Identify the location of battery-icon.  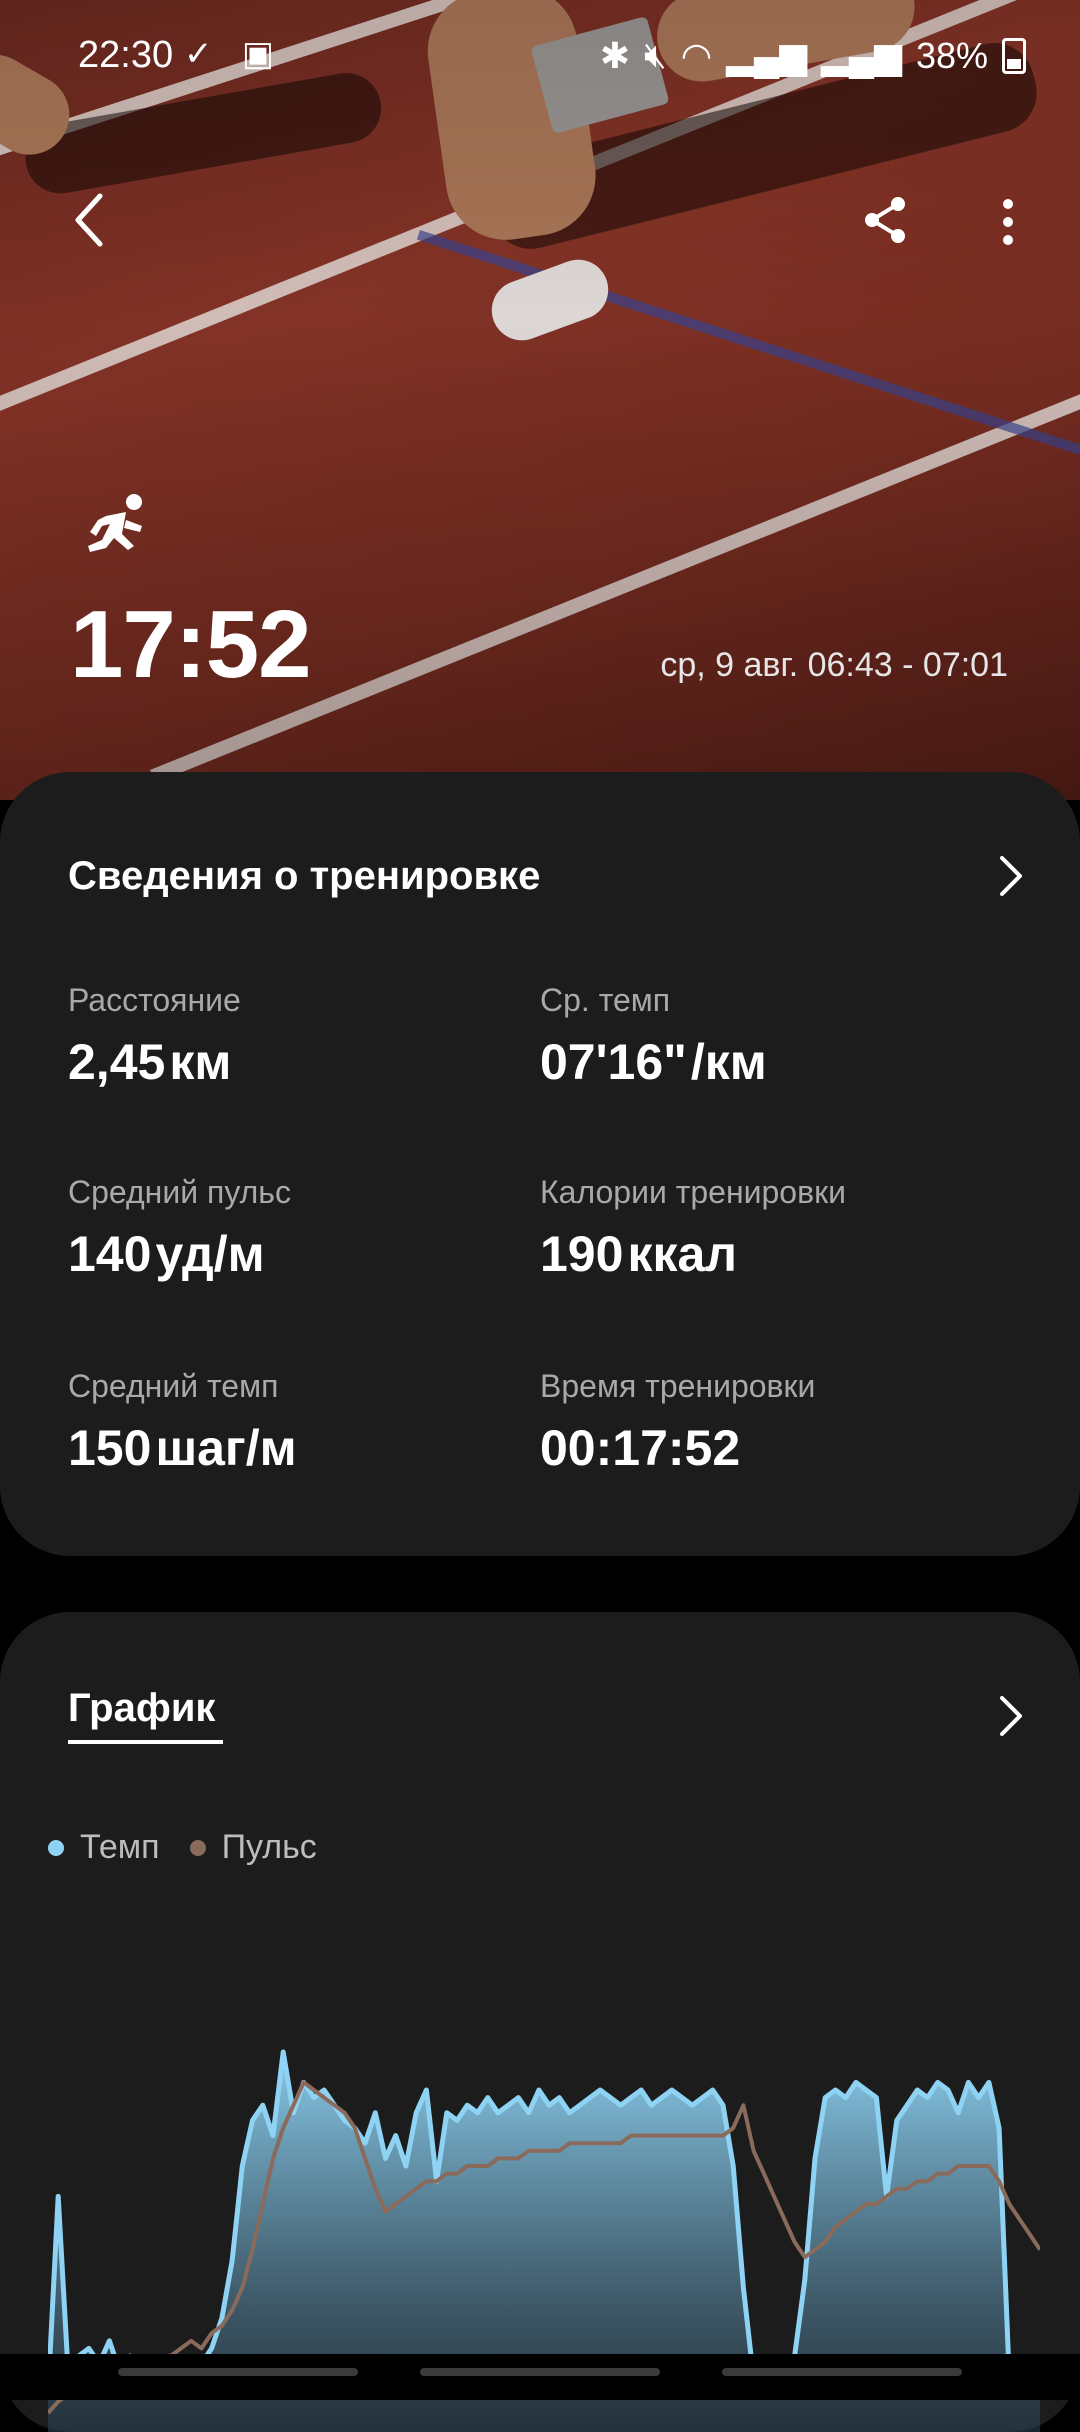
(1014, 55).